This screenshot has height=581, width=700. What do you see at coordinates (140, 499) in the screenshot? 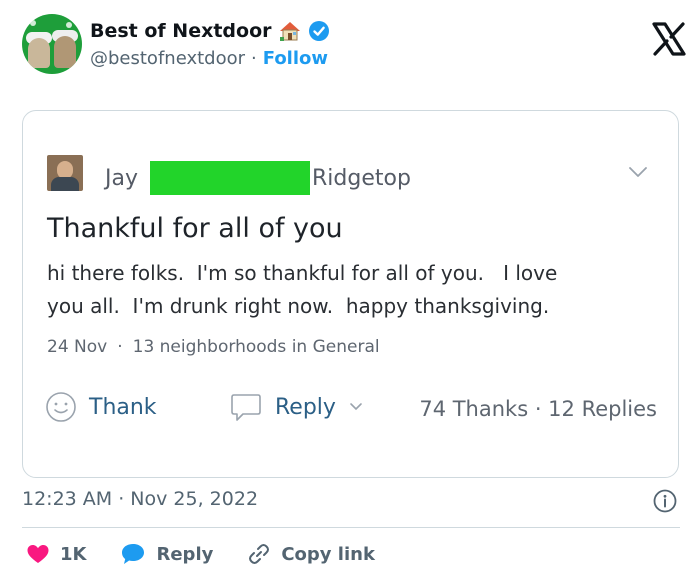
I see `tweet-timestamp: 12:23 AM · Nov 25, 2022` at bounding box center [140, 499].